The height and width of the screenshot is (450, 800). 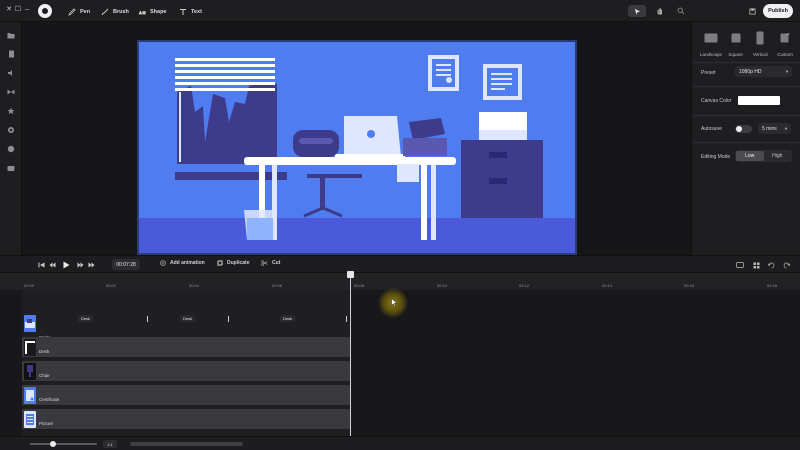 I want to click on duplicate-label: Duplicate, so click(x=238, y=263).